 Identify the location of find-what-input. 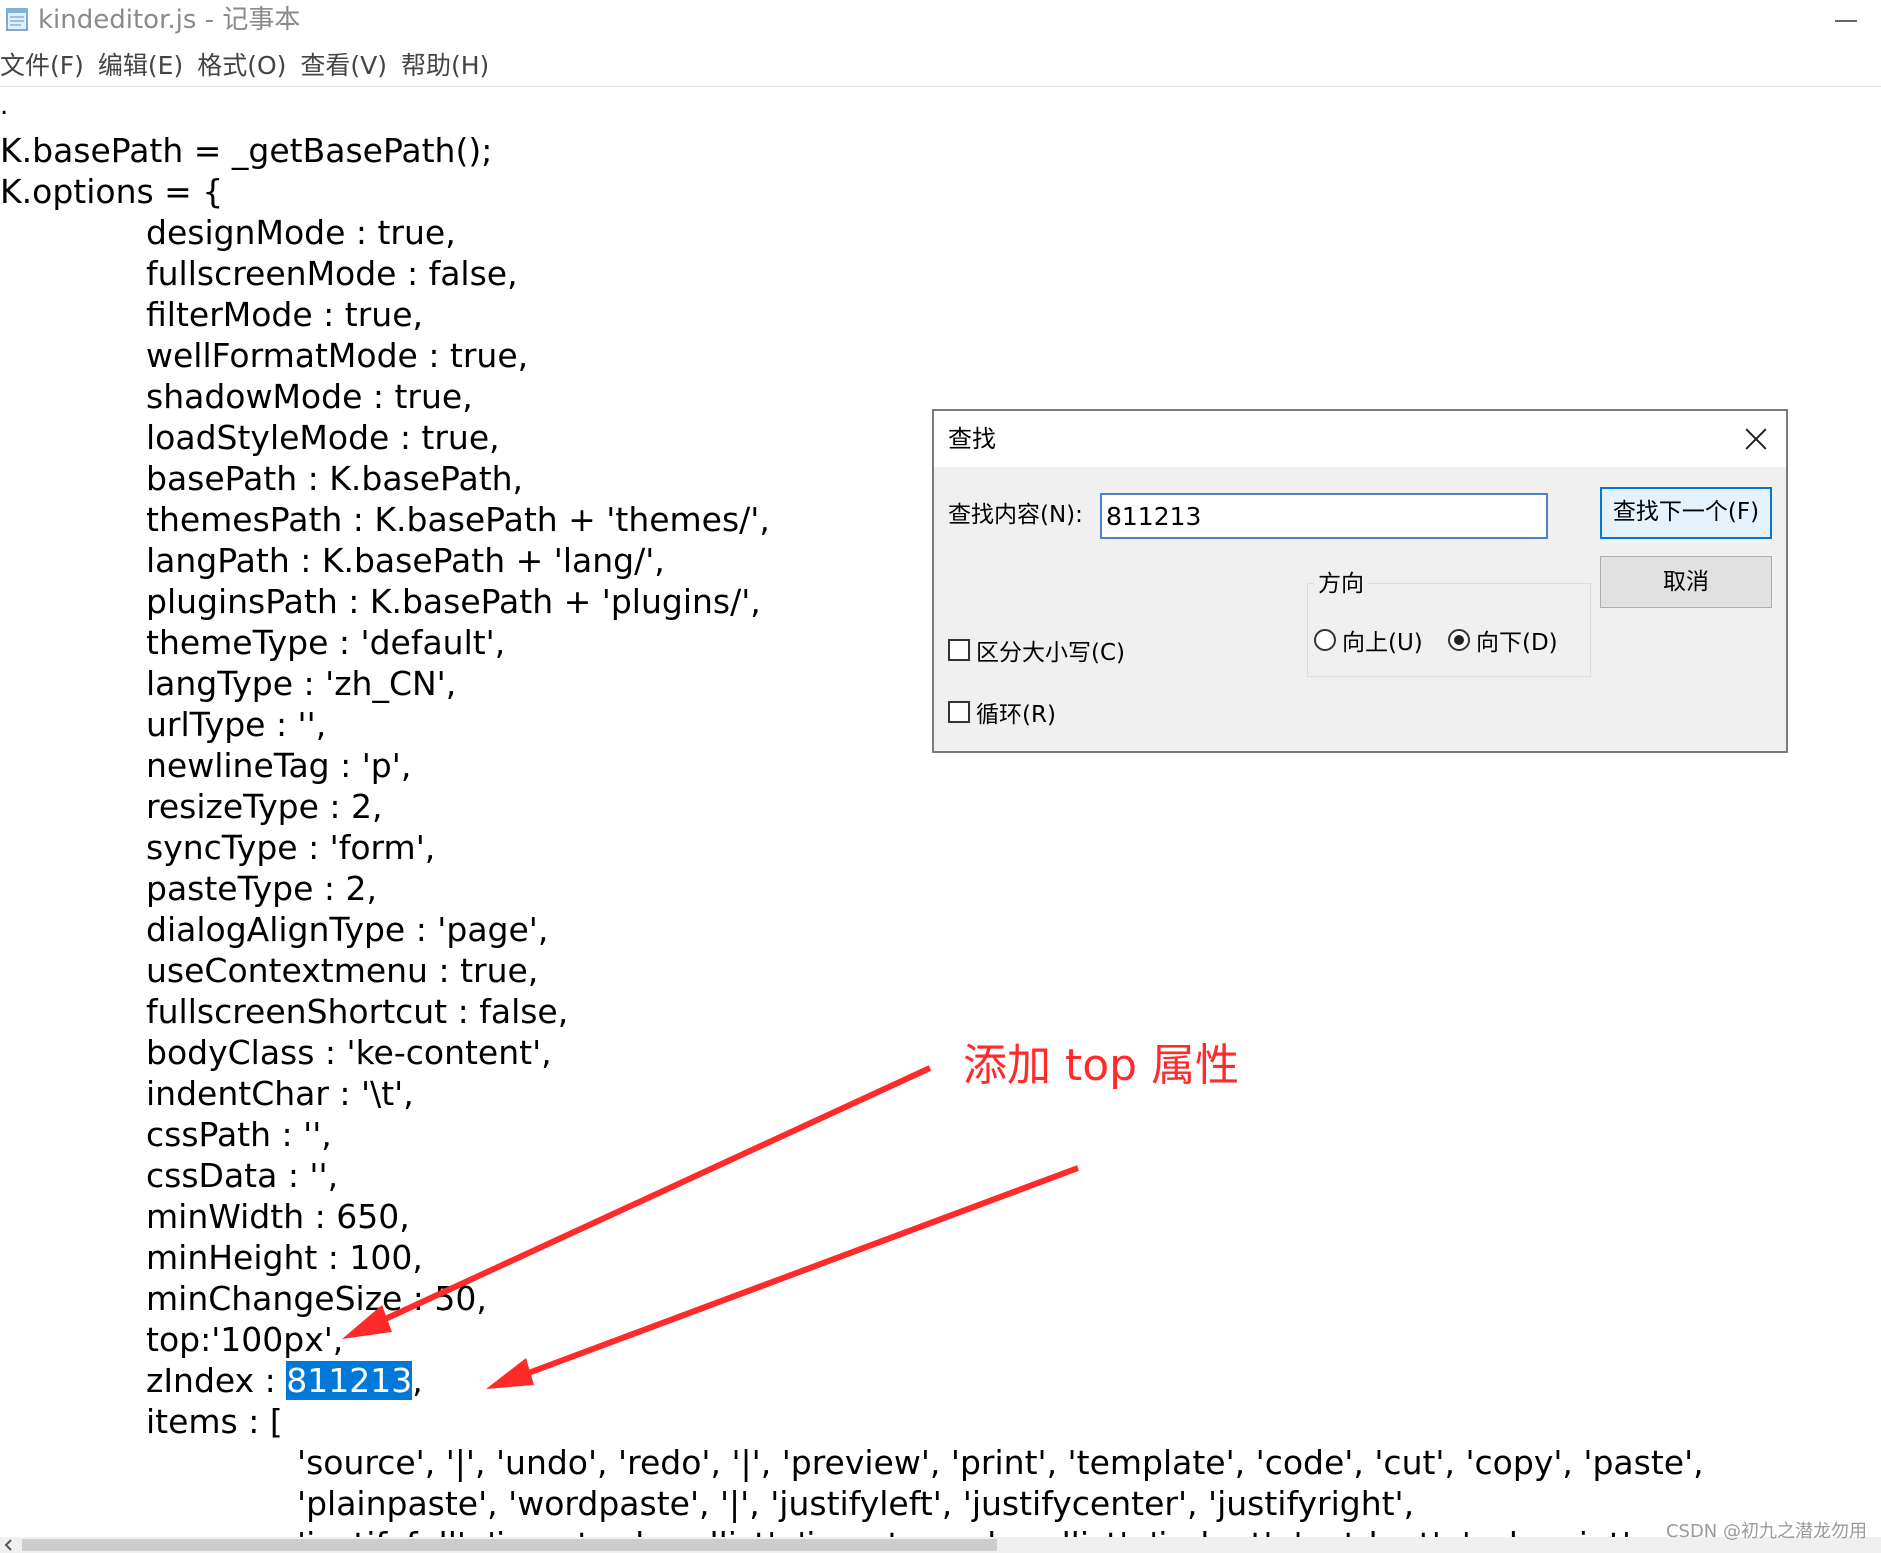
(1324, 516).